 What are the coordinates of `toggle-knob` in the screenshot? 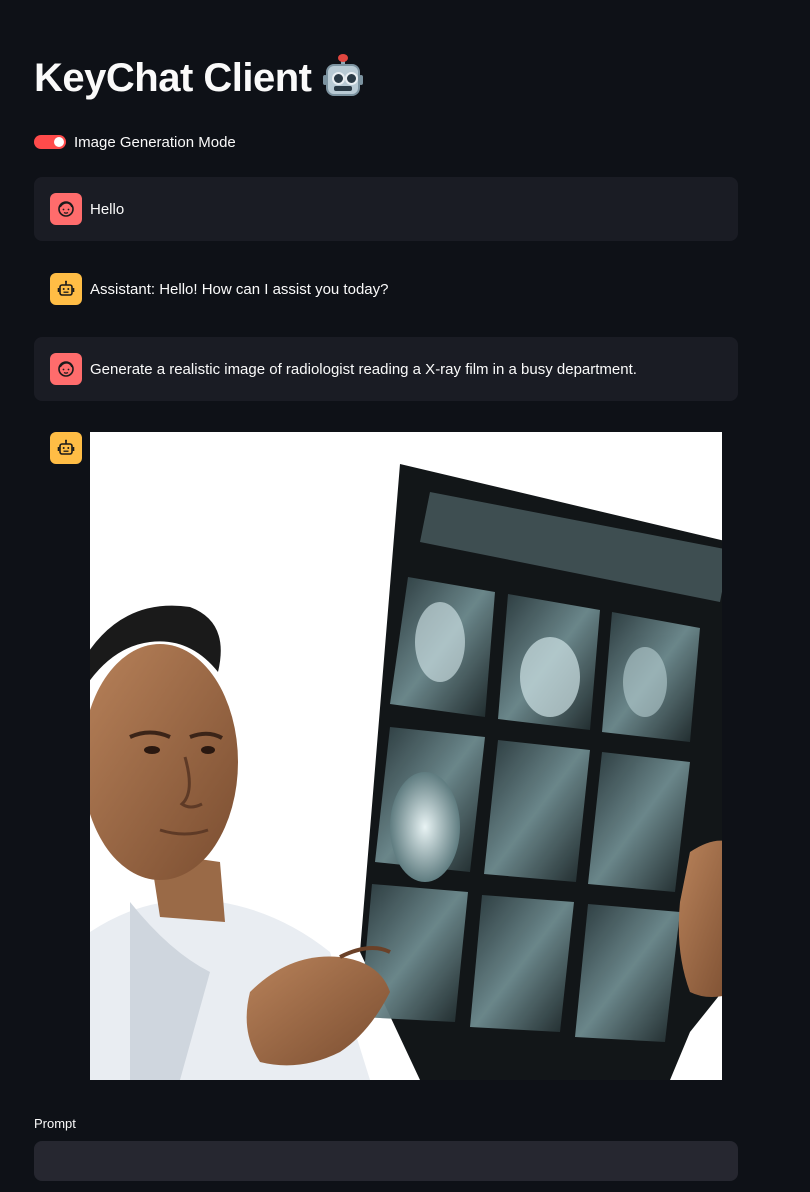 It's located at (59, 142).